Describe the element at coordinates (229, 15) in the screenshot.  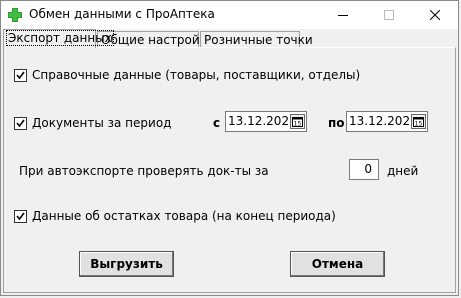
I see `title-bar: Обмен данными с ПроАптека` at that location.